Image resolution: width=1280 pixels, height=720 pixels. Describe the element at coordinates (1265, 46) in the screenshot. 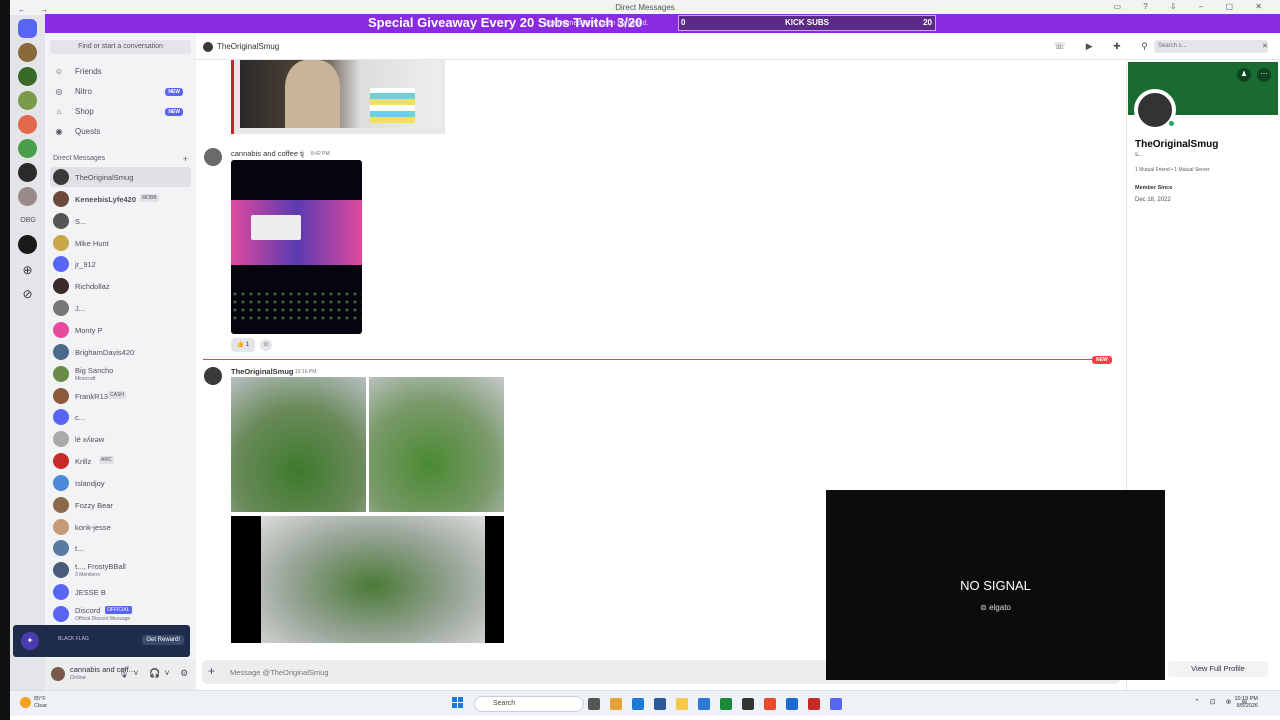

I see `search-close-icon: ✕` at that location.